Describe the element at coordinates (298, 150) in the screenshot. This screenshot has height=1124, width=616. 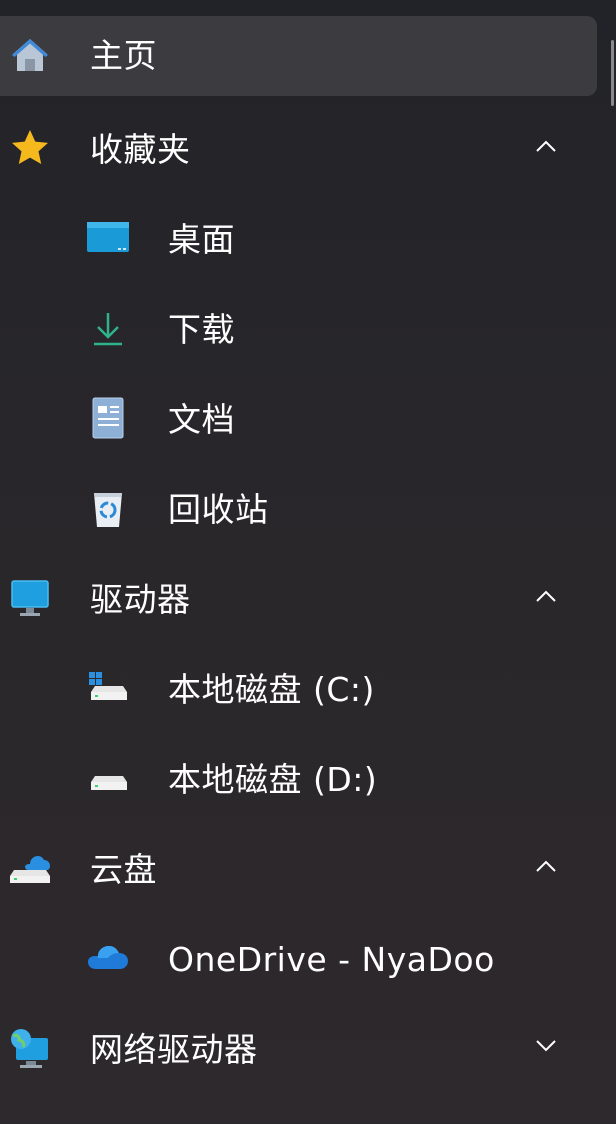
I see `nav-section-favorites: 收藏夹` at that location.